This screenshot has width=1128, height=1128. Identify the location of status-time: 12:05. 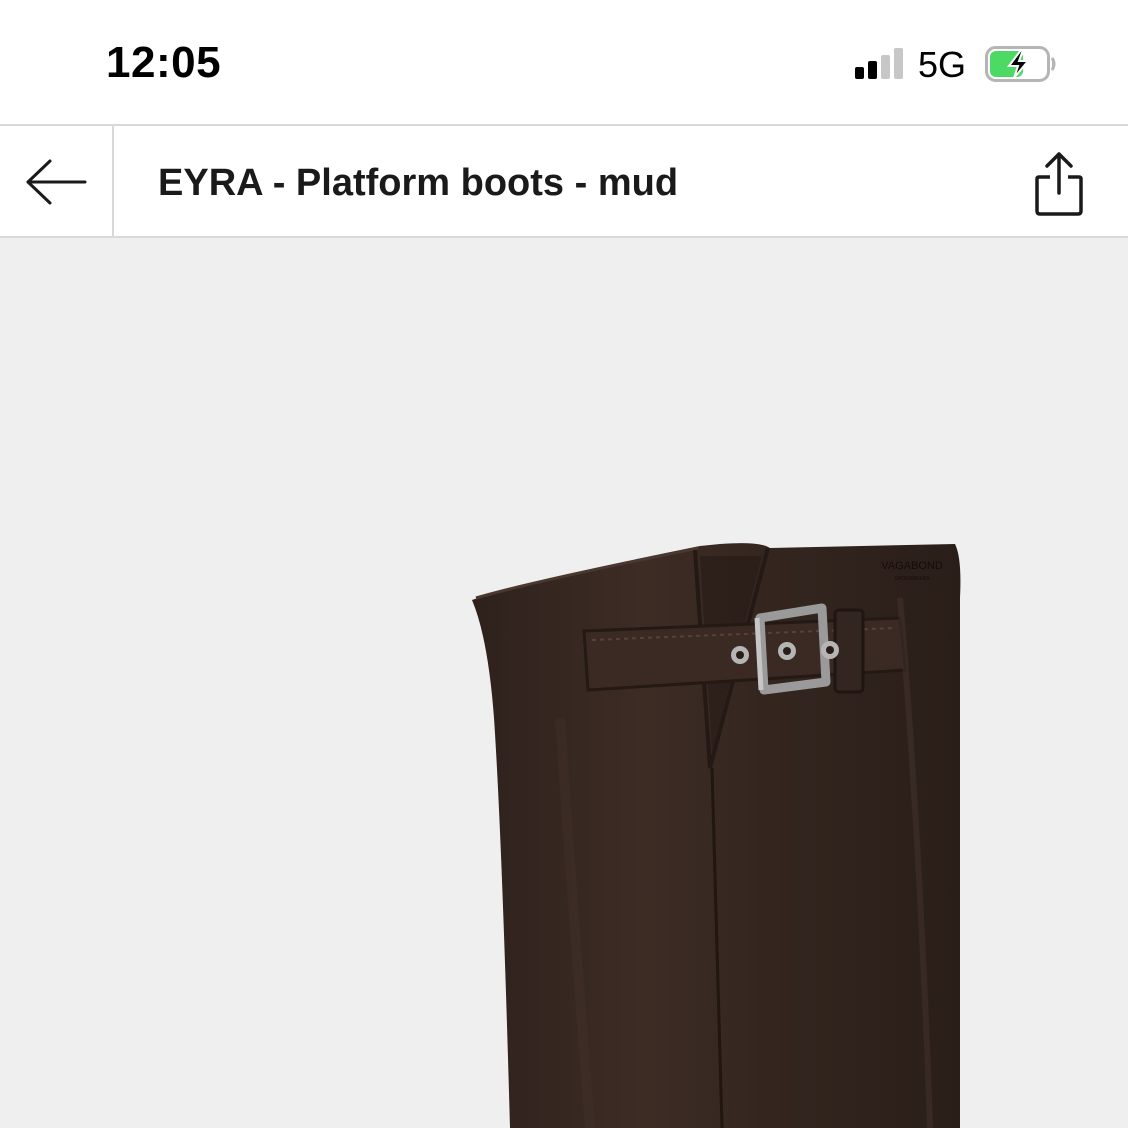
(164, 62).